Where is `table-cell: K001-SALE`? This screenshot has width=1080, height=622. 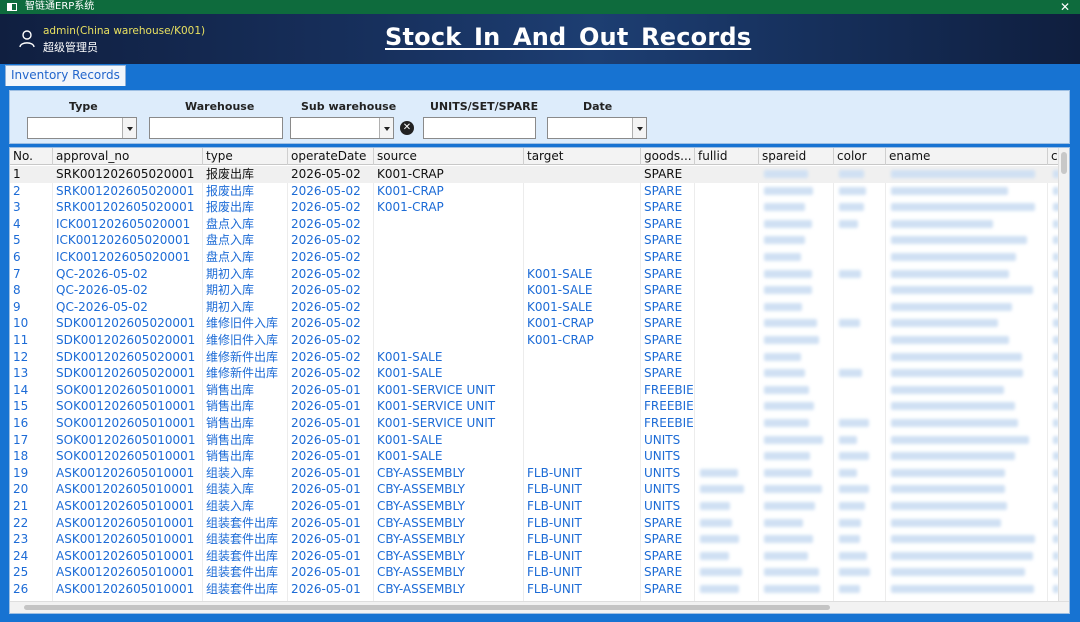 table-cell: K001-SALE is located at coordinates (560, 306).